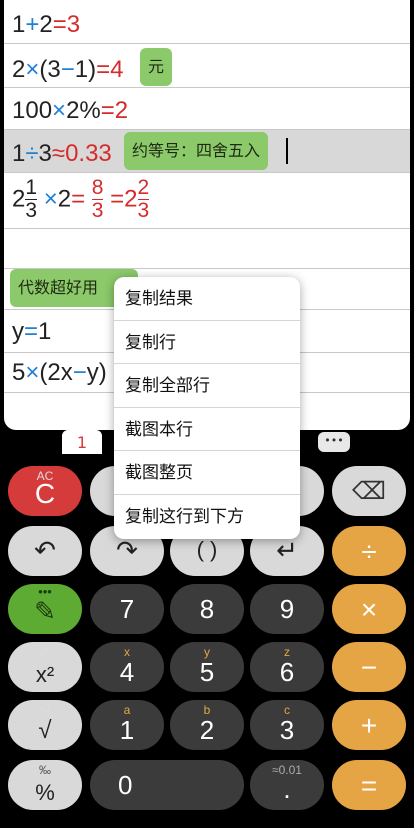 This screenshot has width=414, height=828. Describe the element at coordinates (121, 110) in the screenshot. I see `expr-result: 2` at that location.